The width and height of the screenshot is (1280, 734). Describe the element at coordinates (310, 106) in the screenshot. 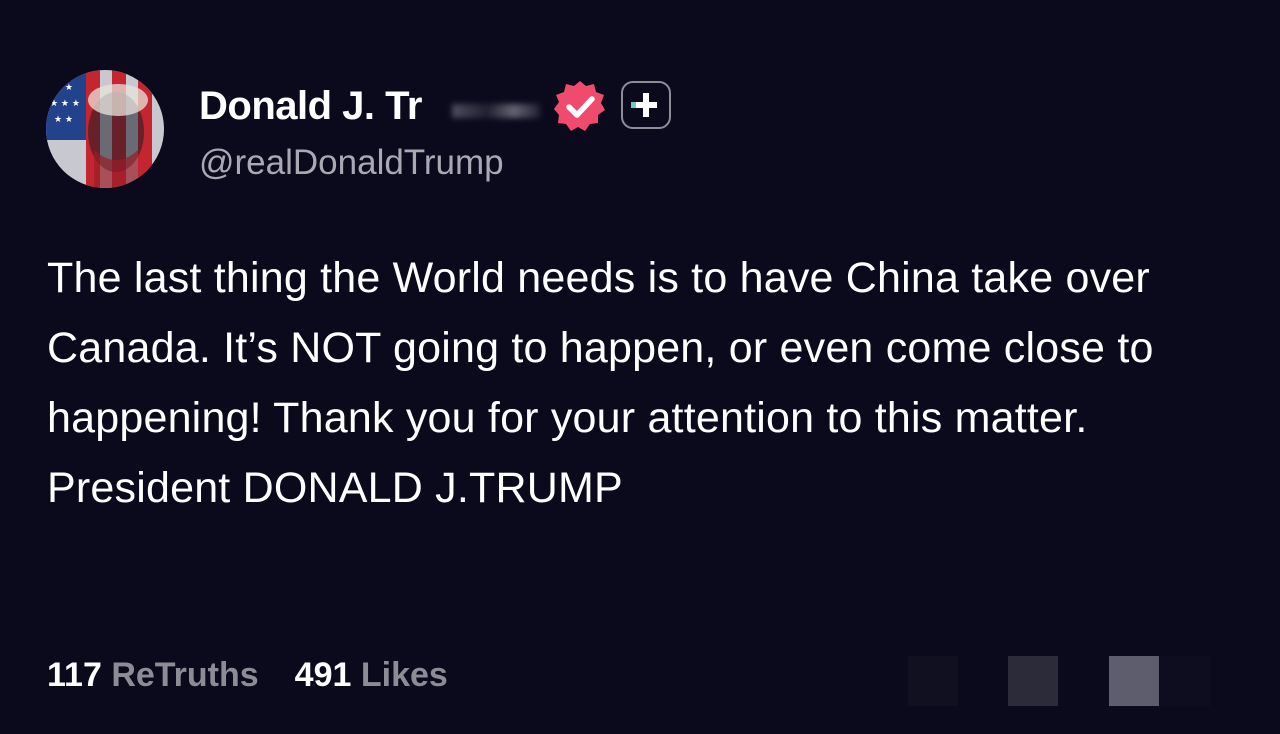

I see `display-name: Donald J. Tr` at that location.